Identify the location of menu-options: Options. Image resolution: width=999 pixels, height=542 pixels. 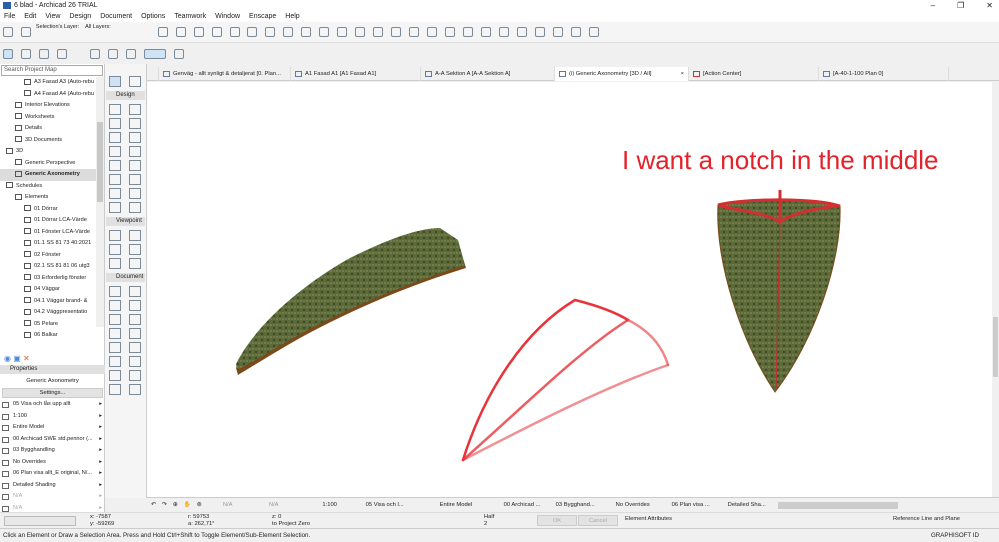
(153, 16).